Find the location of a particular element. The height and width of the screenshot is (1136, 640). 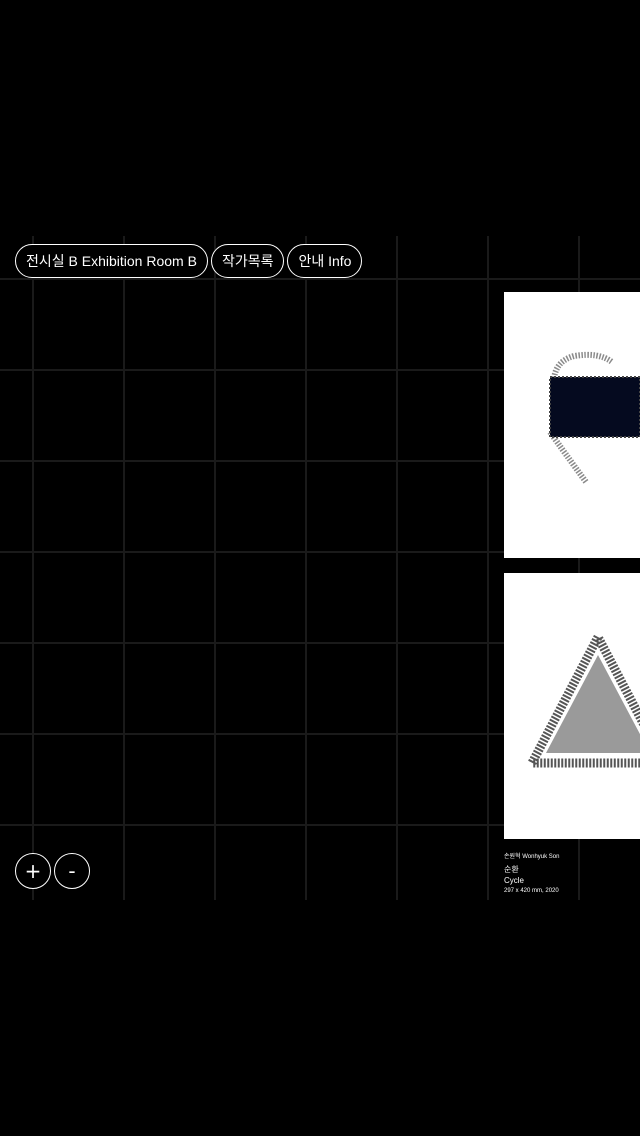

artwork-specification: 297 x 420 mm, 2020 is located at coordinates (531, 891).